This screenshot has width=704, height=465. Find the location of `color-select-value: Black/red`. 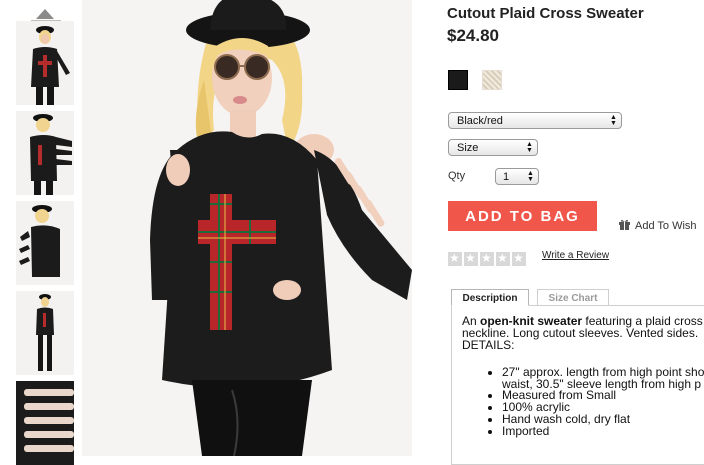

color-select-value: Black/red is located at coordinates (480, 121).